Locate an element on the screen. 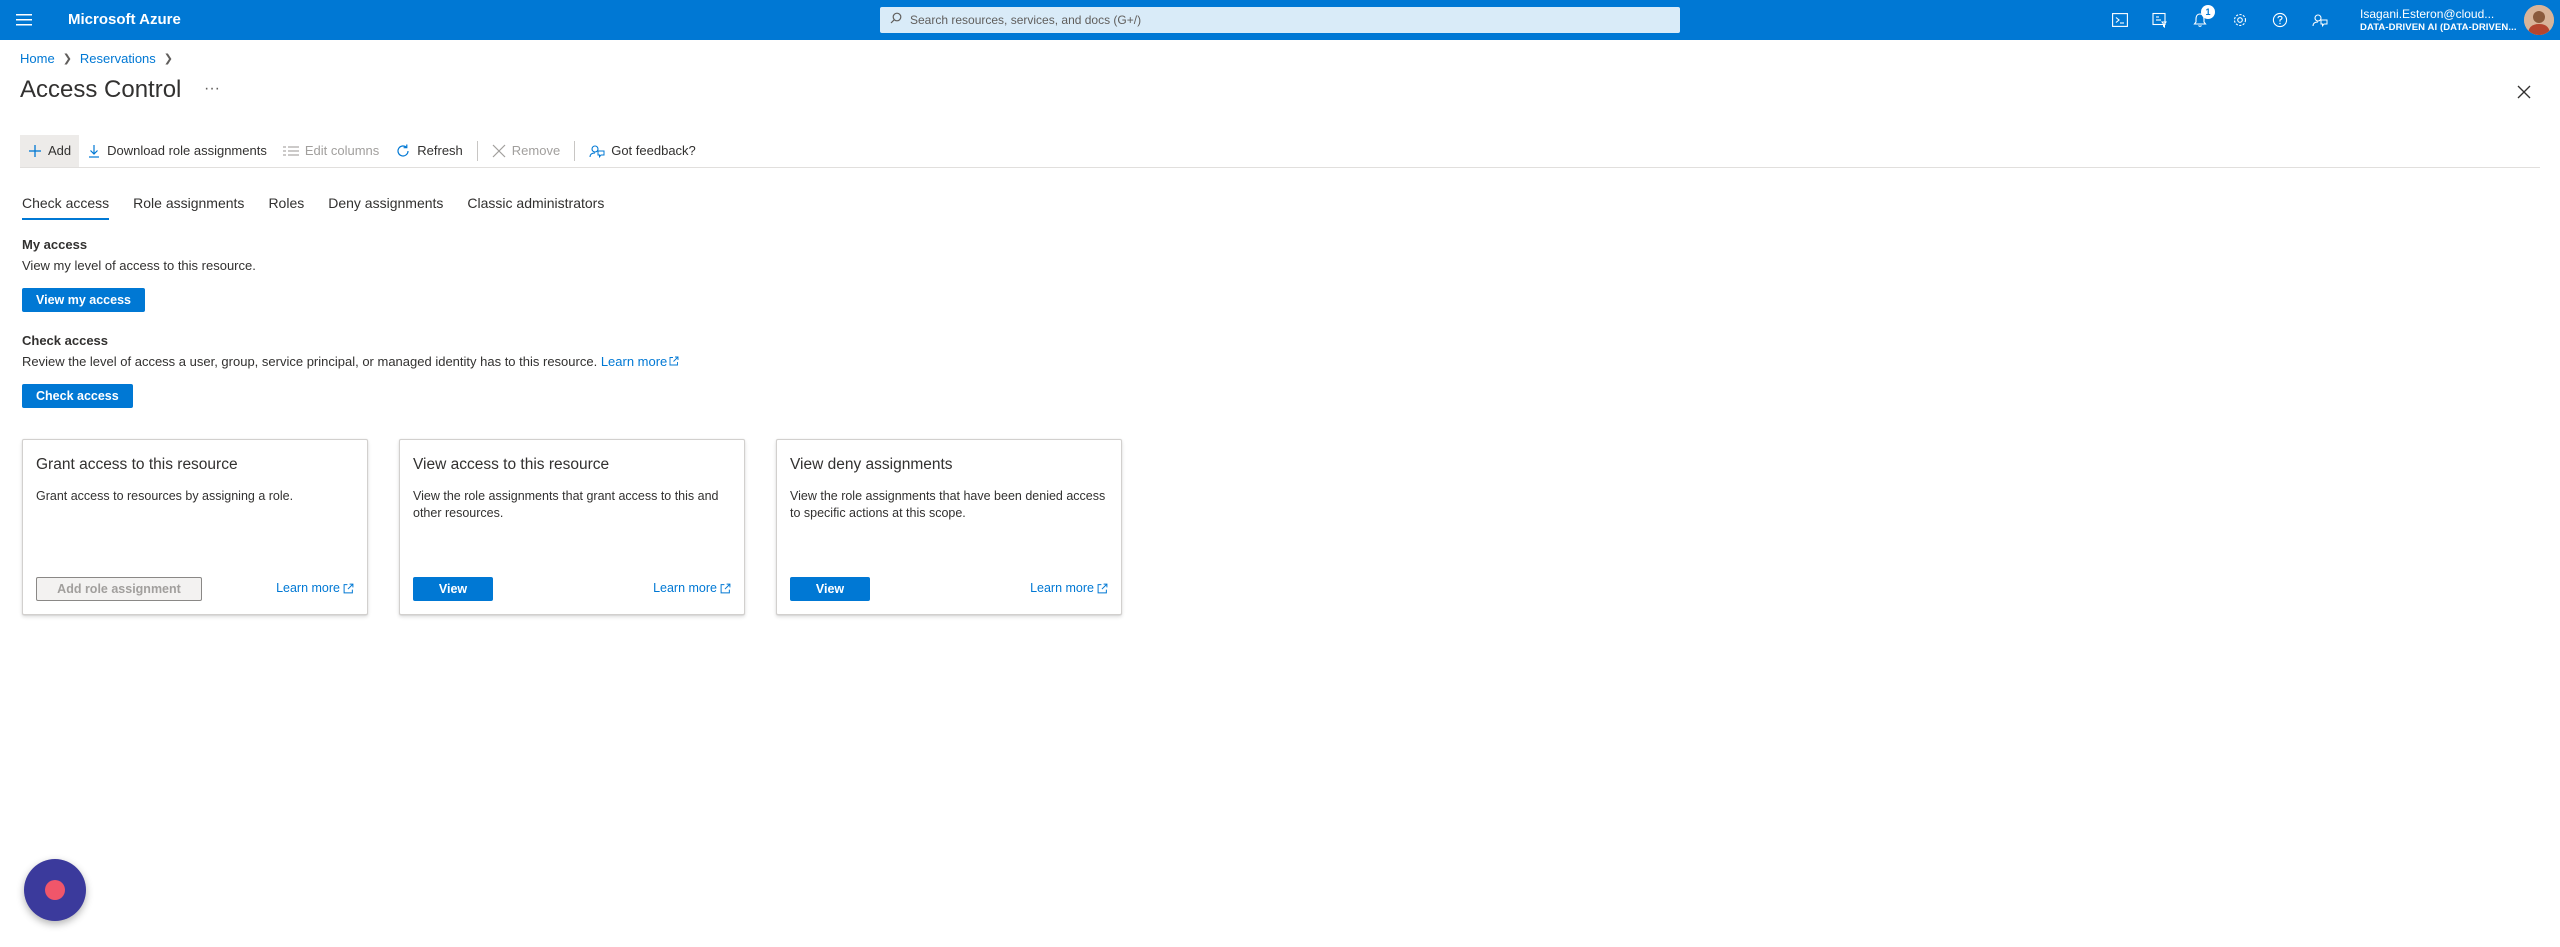 The image size is (2560, 947). remove-label: Remove is located at coordinates (536, 150).